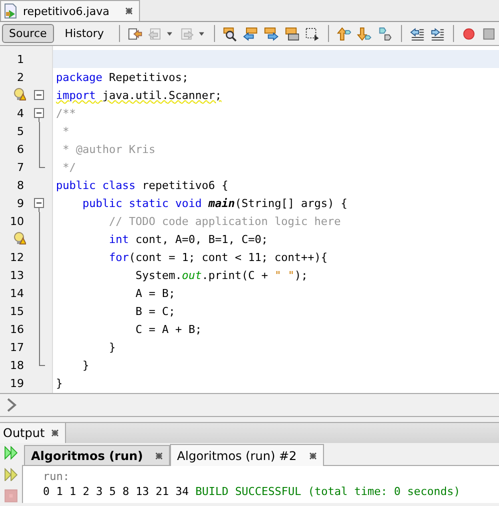 The height and width of the screenshot is (506, 499). I want to click on output-tab: Algoritmos (run), so click(97, 455).